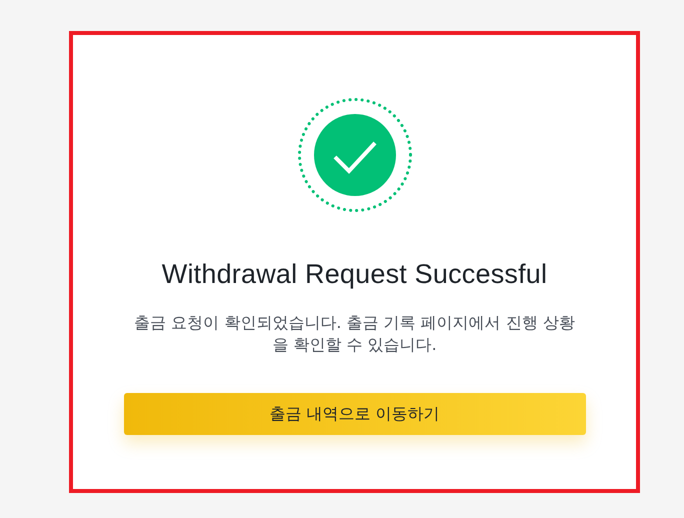 This screenshot has width=684, height=518. I want to click on history-button: 출금 내역으로 이동하기, so click(355, 414).